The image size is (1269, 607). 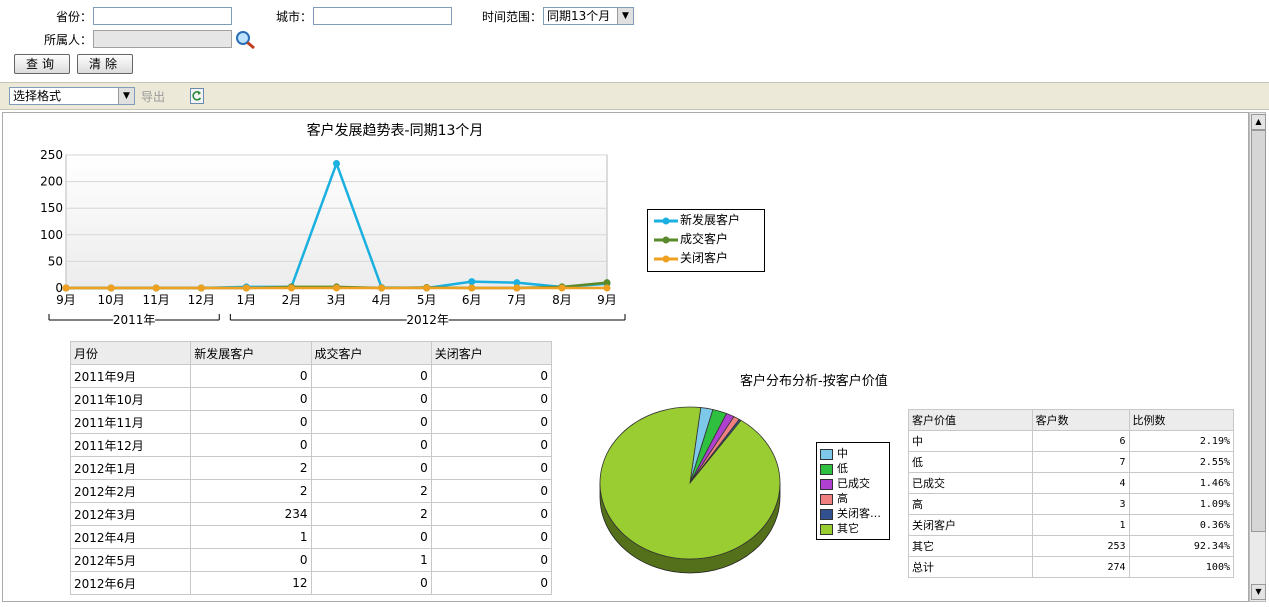 I want to click on table-row: 2011年9月 0 0 0, so click(x=311, y=376).